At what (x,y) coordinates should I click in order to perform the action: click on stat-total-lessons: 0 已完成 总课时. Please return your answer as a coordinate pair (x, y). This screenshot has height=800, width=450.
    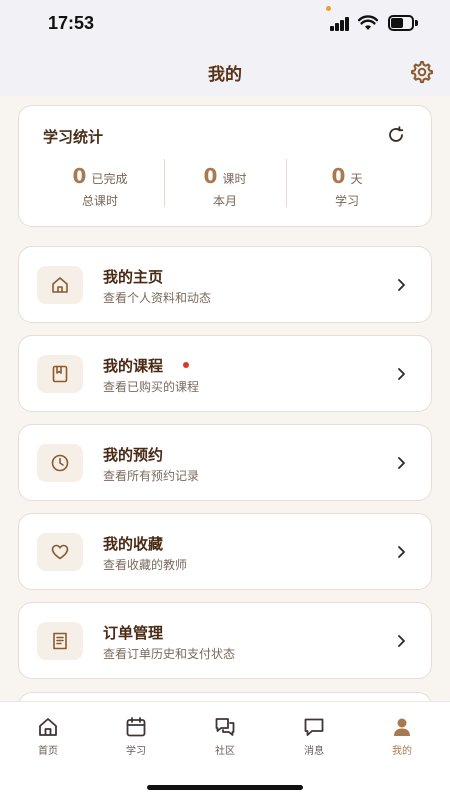
    Looking at the image, I should click on (100, 186).